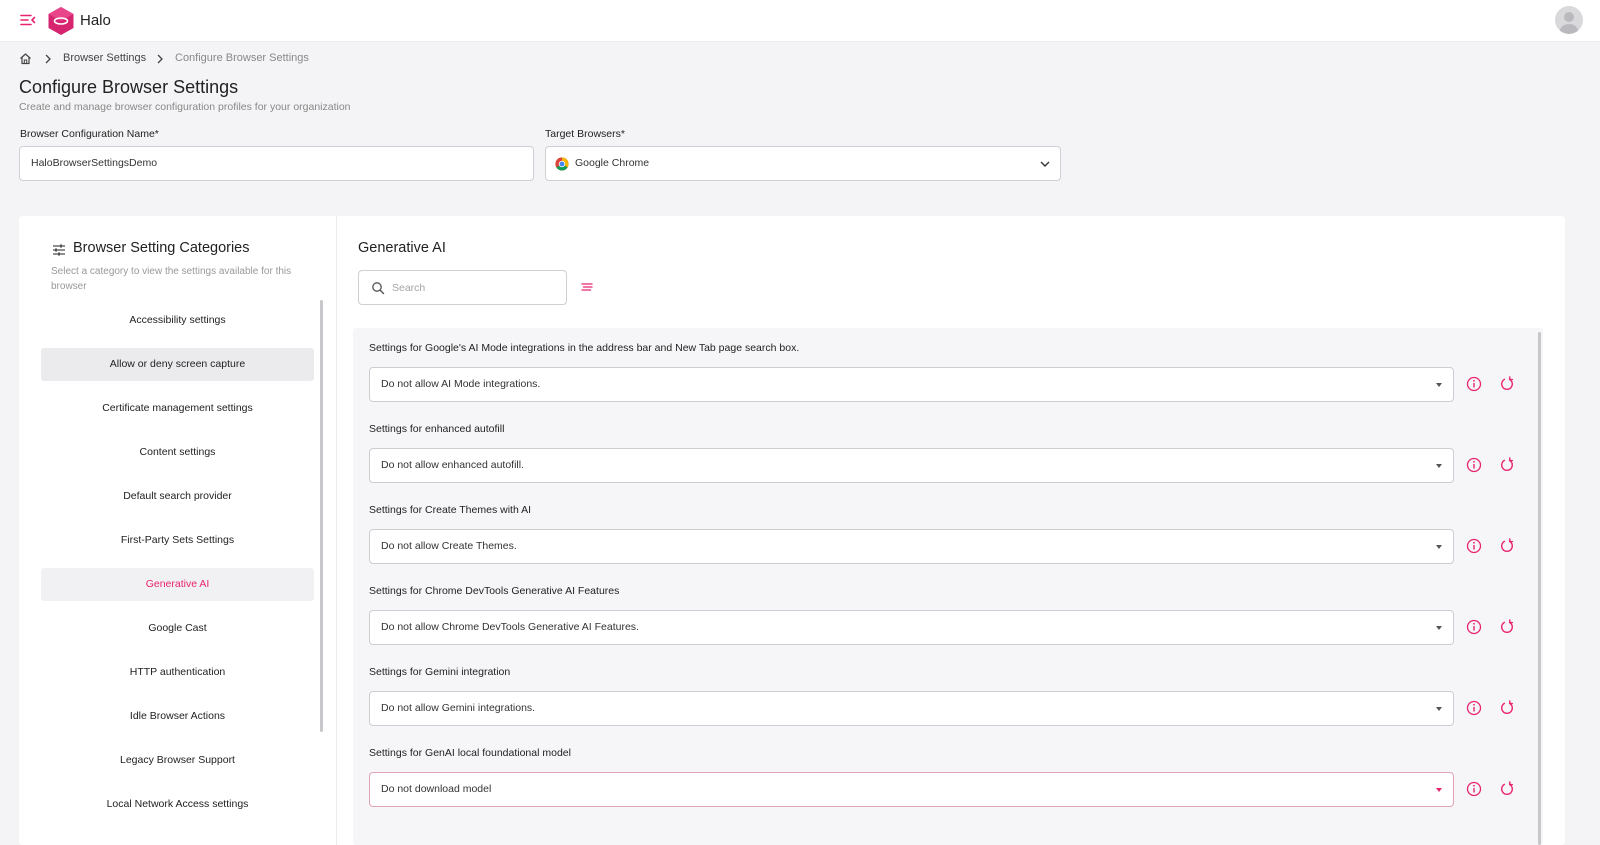 This screenshot has height=845, width=1600. What do you see at coordinates (242, 58) in the screenshot?
I see `breadcrumb-current-page: Configure Browser Settings` at bounding box center [242, 58].